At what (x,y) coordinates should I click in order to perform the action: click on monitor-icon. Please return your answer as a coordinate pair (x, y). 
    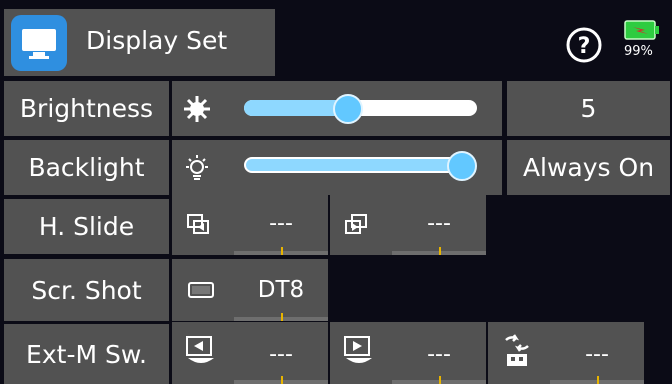
    Looking at the image, I should click on (39, 43).